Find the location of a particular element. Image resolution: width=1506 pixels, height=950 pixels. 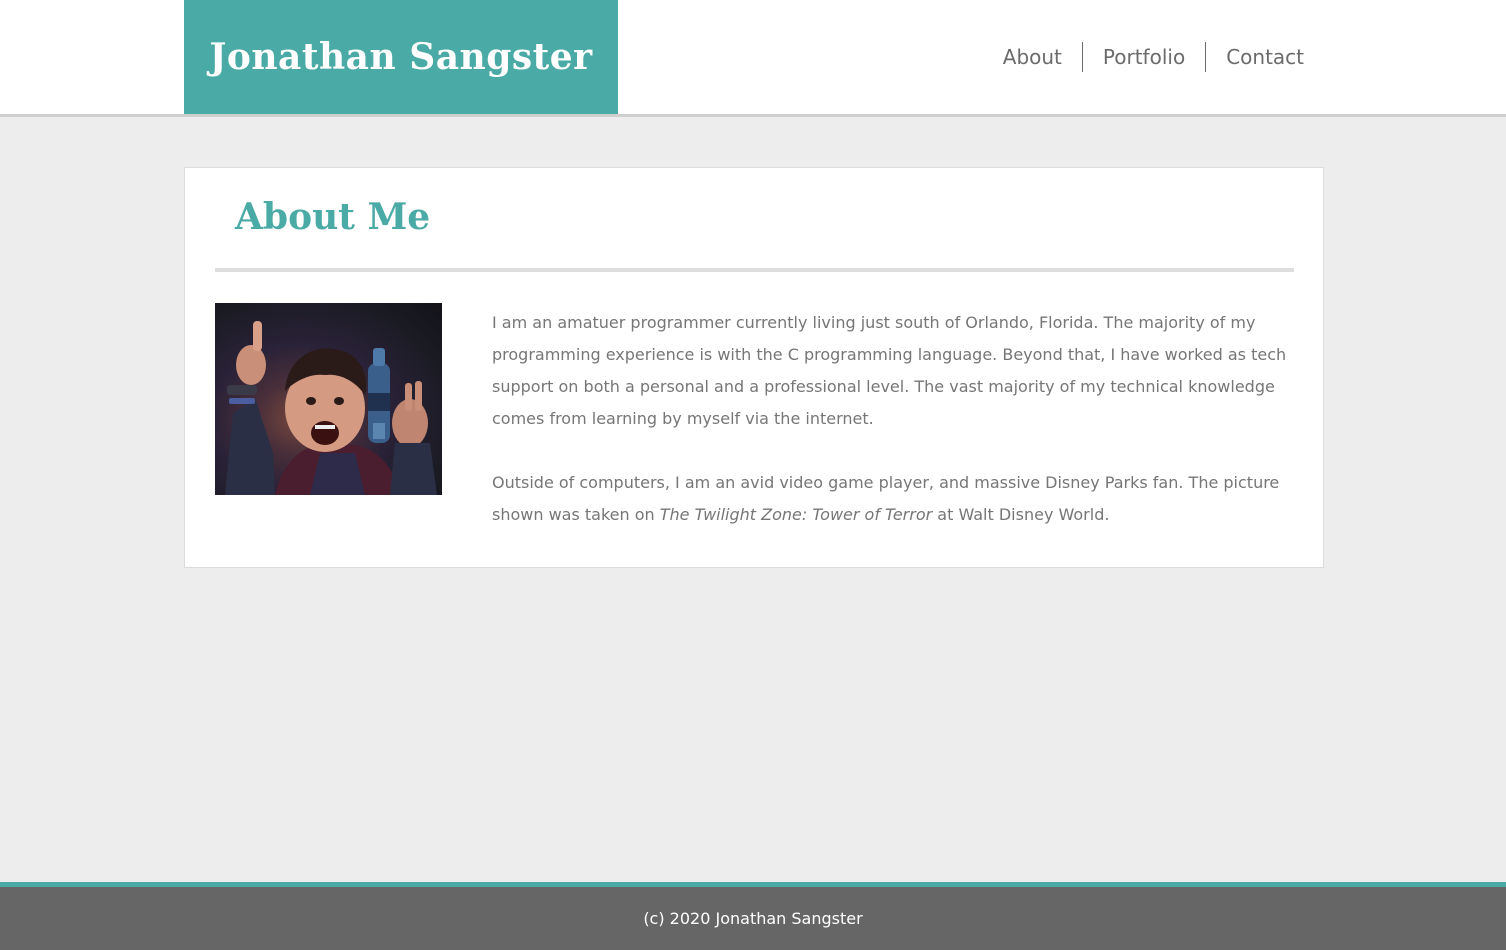

main-nav: About Portfolio Contact is located at coordinates (1153, 57).